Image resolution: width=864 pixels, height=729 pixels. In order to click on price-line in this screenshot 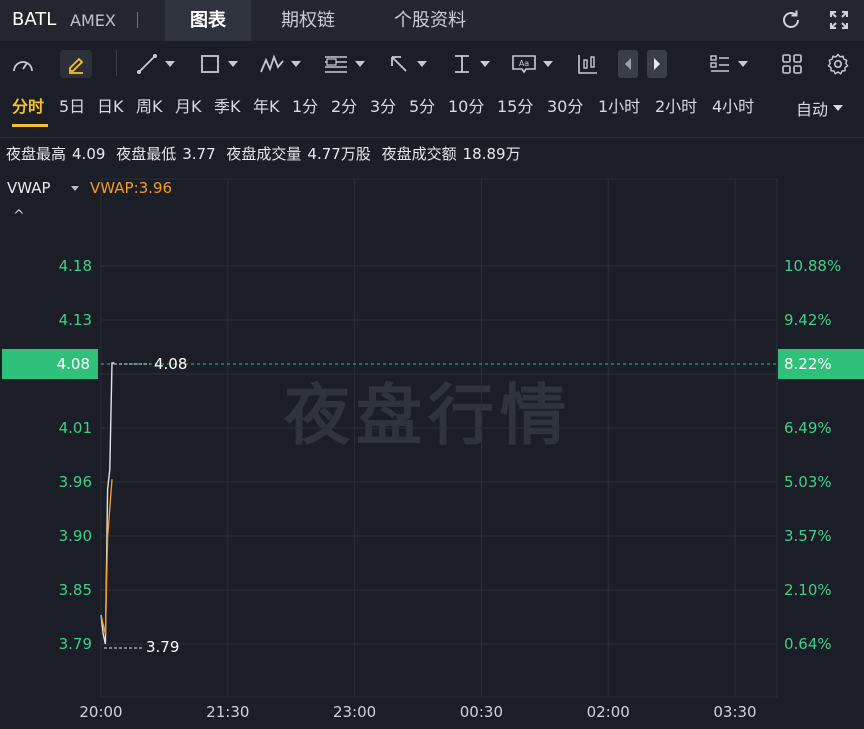, I will do `click(107, 503)`.